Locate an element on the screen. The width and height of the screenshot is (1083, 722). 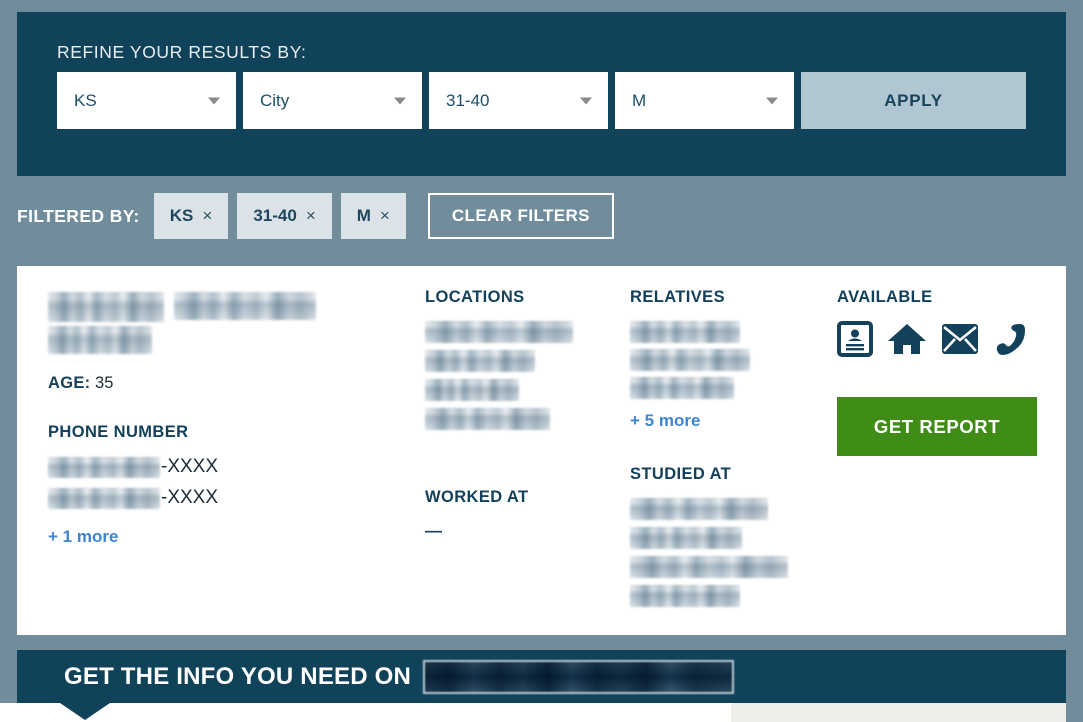
filter-chip-state-label: KS is located at coordinates (181, 215).